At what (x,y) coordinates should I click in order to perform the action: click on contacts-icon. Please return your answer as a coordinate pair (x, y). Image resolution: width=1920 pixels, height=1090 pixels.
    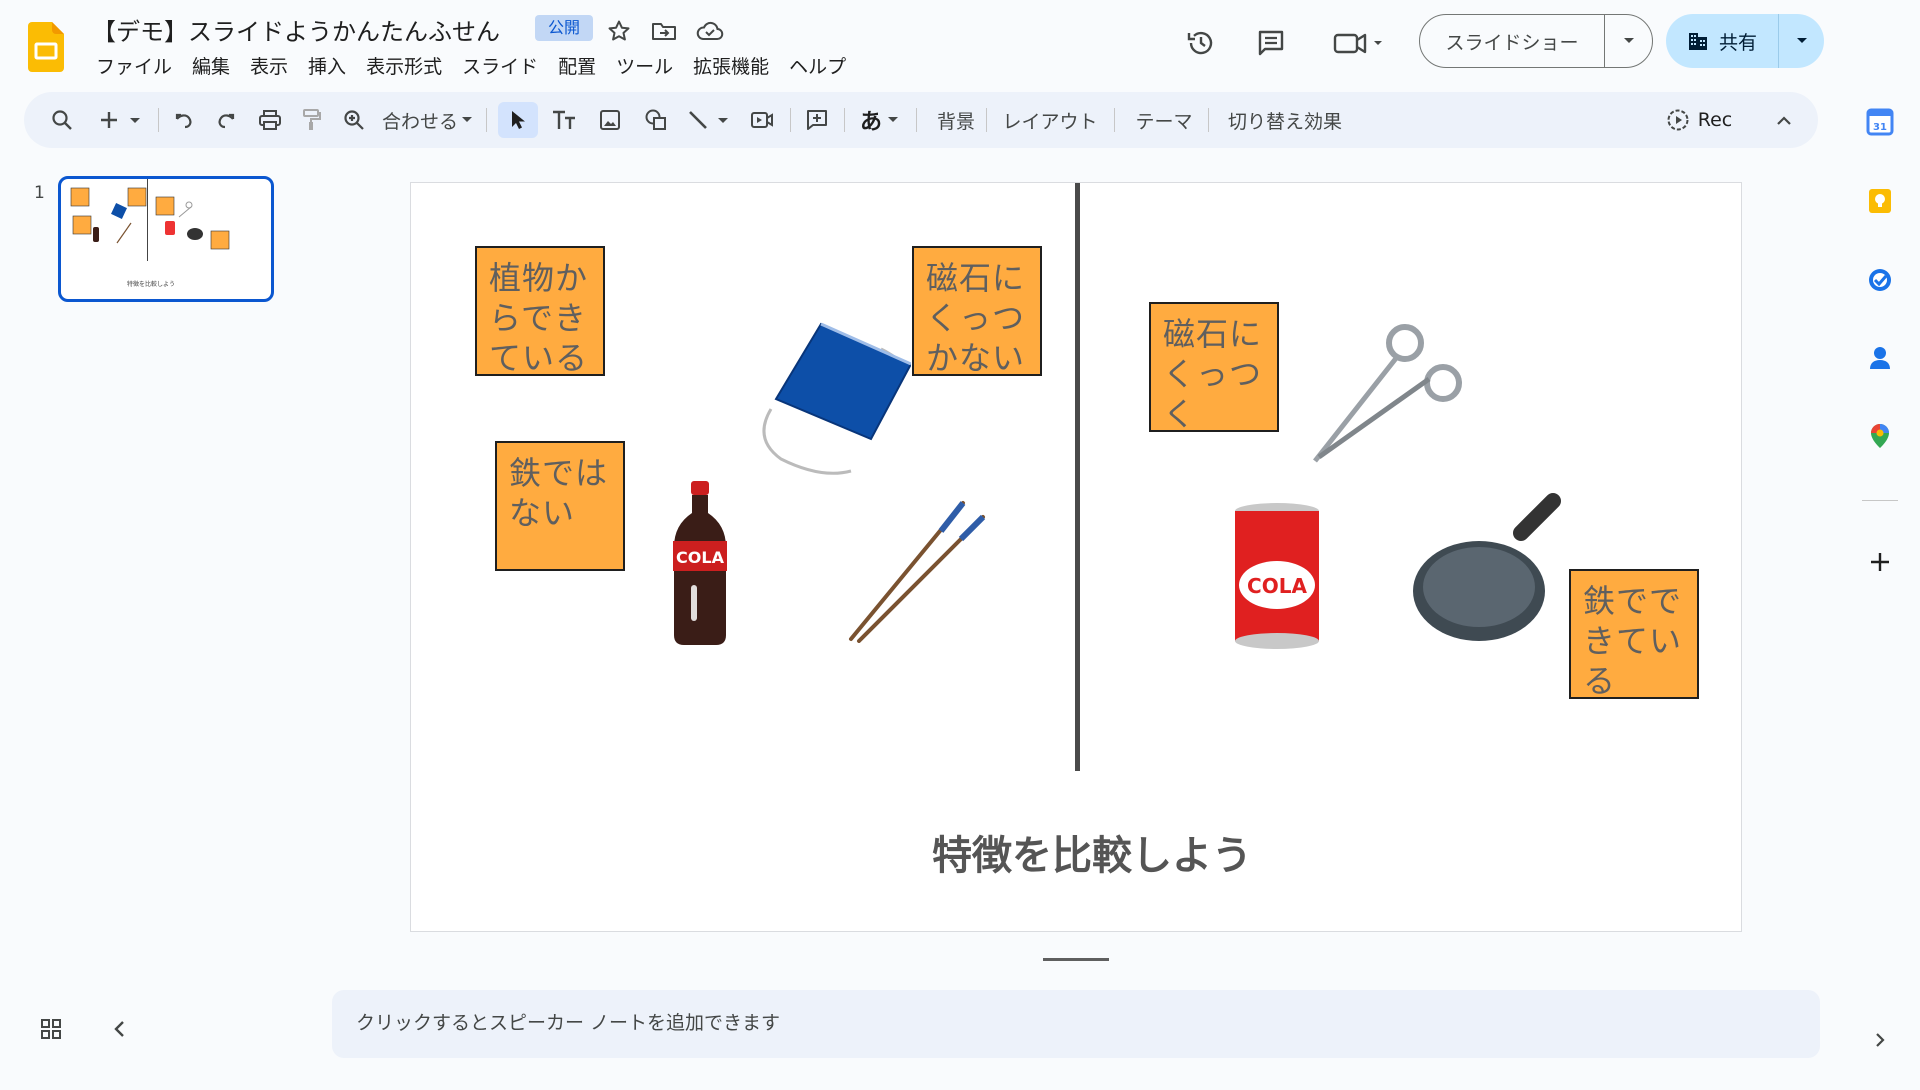
    Looking at the image, I should click on (1880, 358).